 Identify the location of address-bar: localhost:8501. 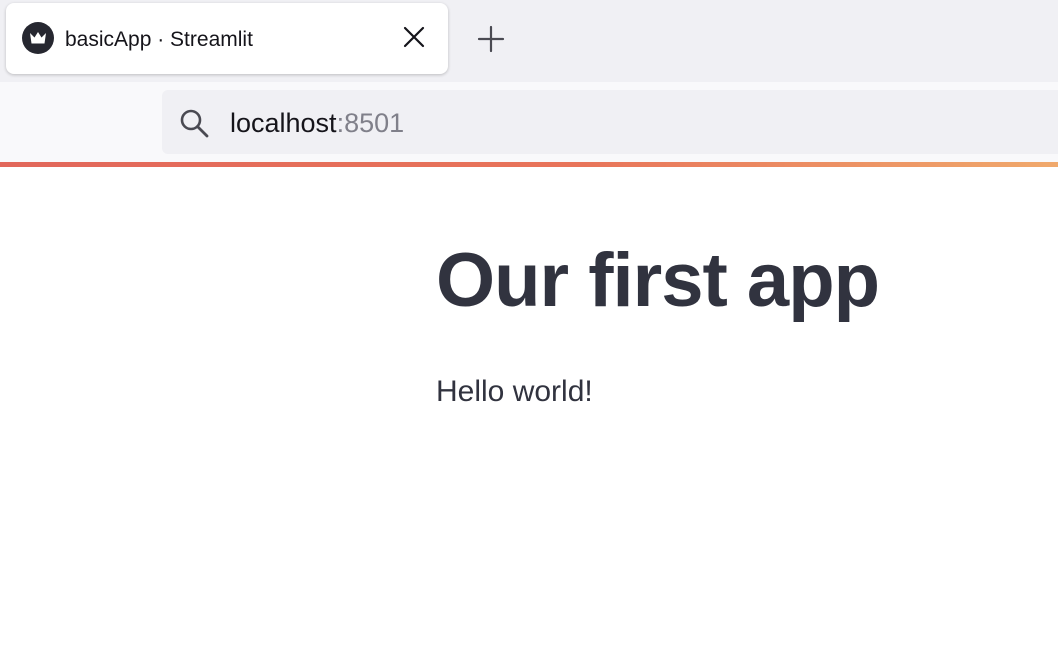
(610, 122).